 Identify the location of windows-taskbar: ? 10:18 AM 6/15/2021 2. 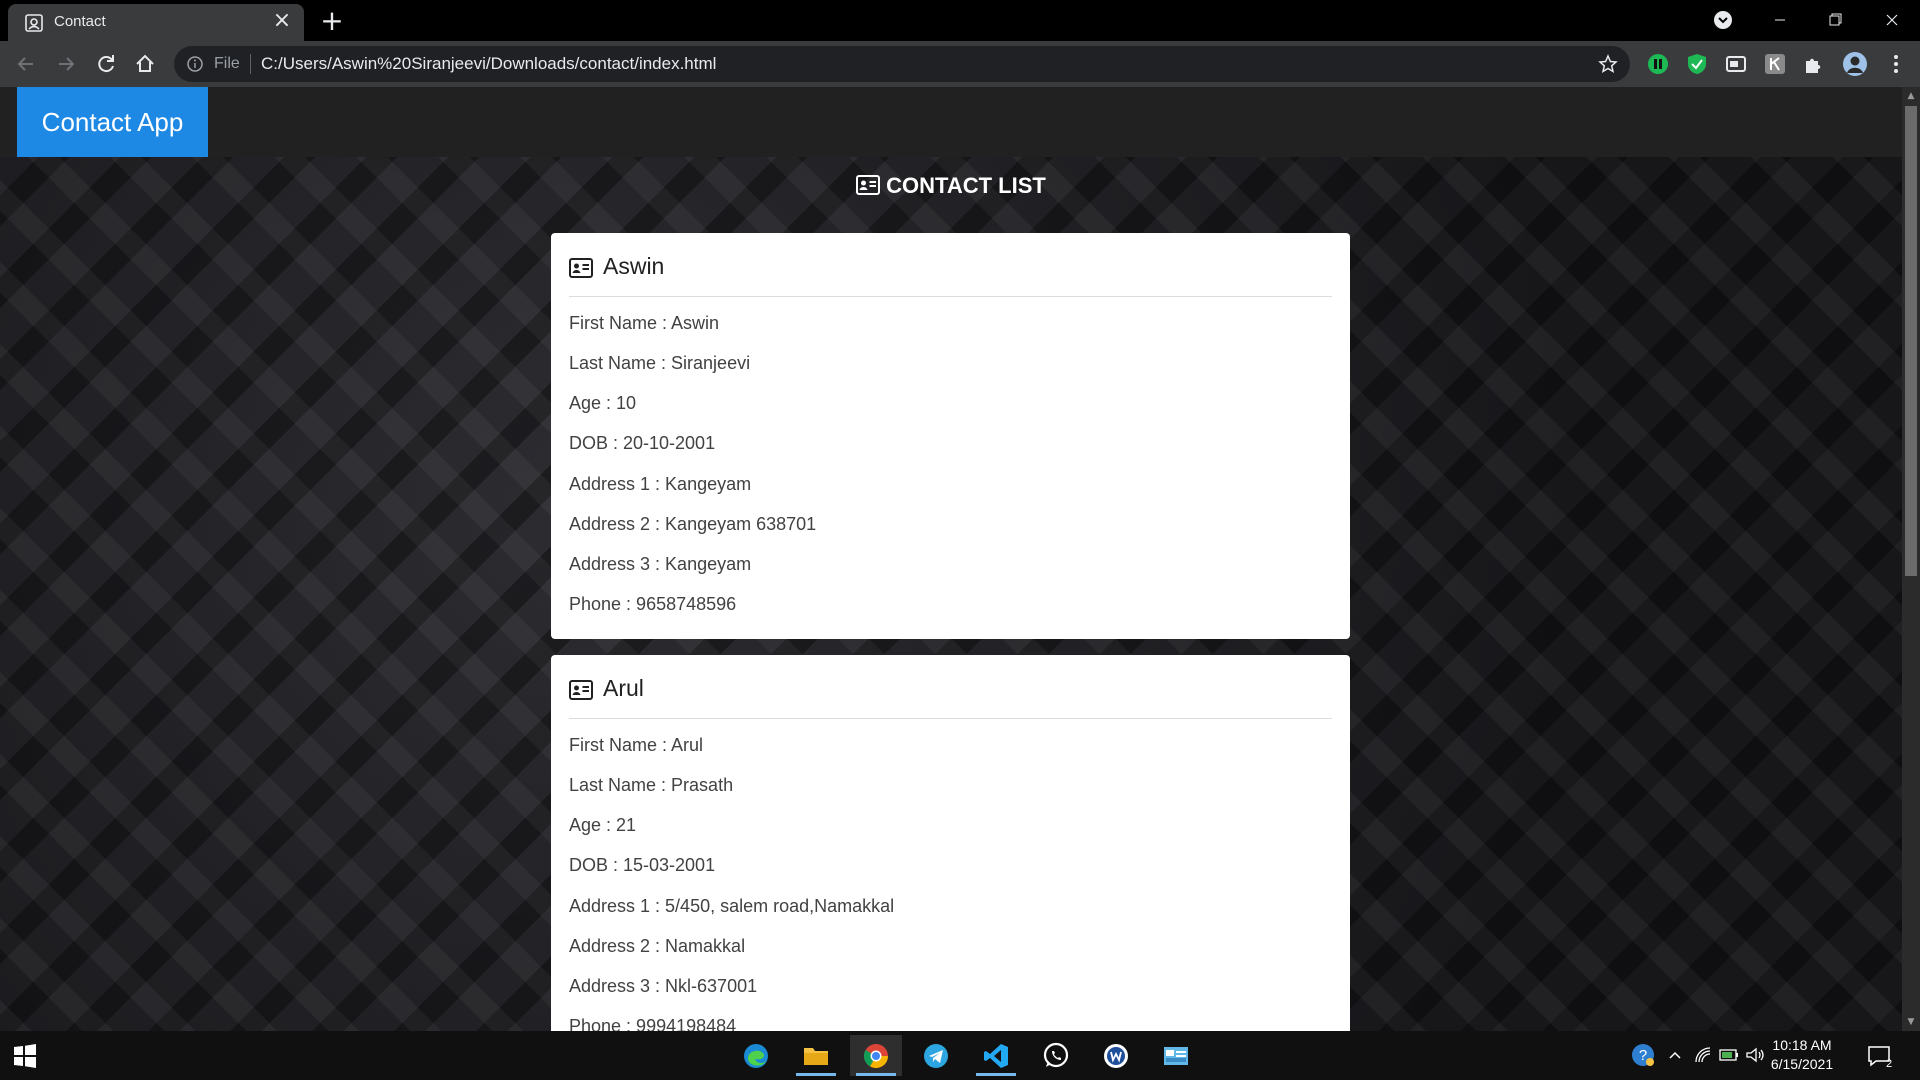
(960, 1055).